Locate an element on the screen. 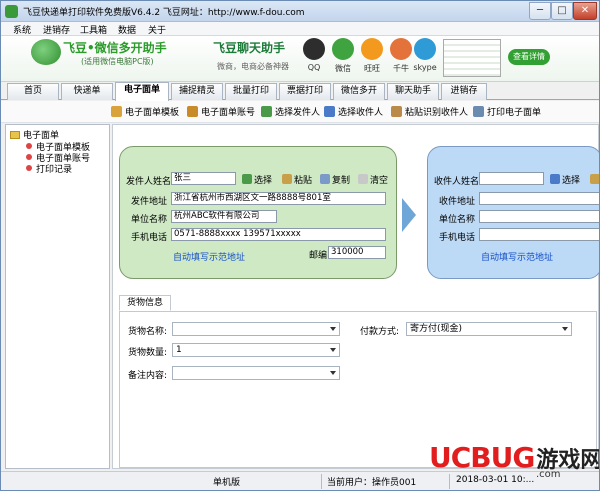 This screenshot has width=600, height=491. paste-recognize-receiver-button: 粘贴识别收件人 is located at coordinates (429, 112).